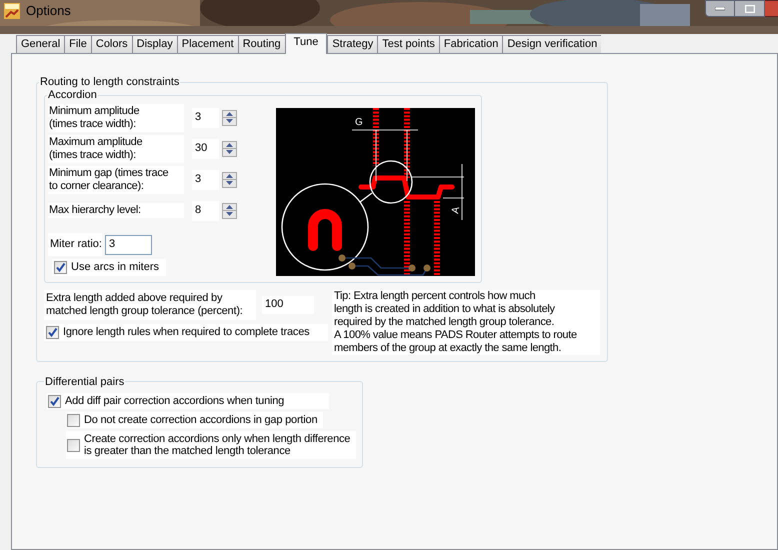 The height and width of the screenshot is (550, 778). Describe the element at coordinates (116, 148) in the screenshot. I see `field-label: Maximum amplitude (times trace width):` at that location.